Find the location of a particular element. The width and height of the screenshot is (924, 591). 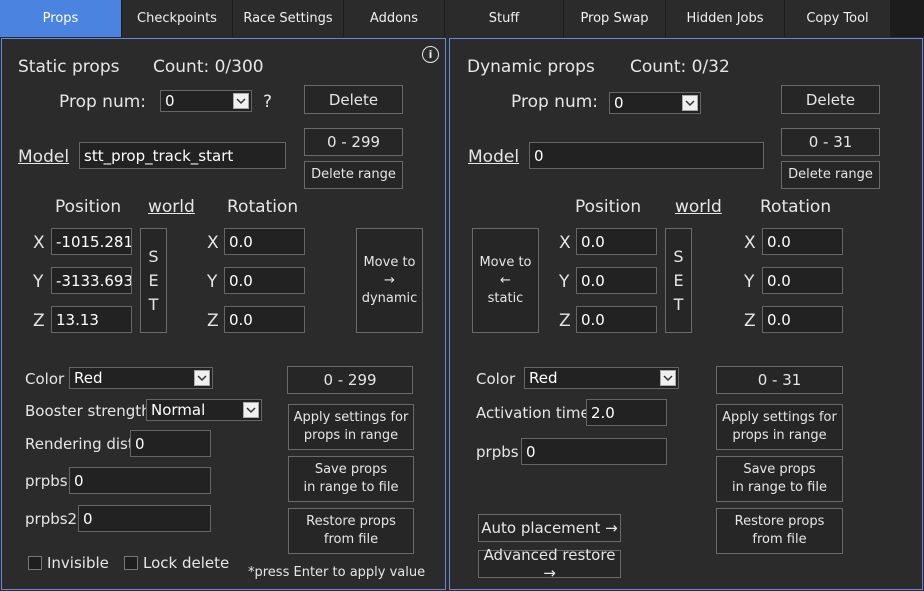

tab-race-settings: Race Settings is located at coordinates (288, 18).